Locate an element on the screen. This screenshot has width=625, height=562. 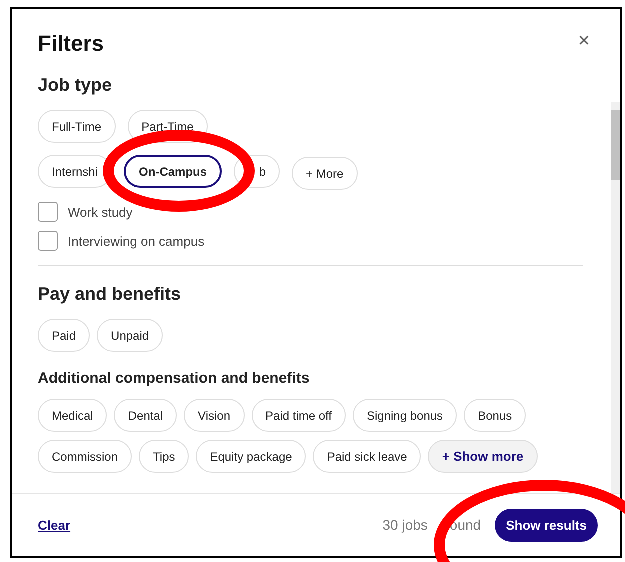
filter-chip: Full-Time is located at coordinates (77, 126).